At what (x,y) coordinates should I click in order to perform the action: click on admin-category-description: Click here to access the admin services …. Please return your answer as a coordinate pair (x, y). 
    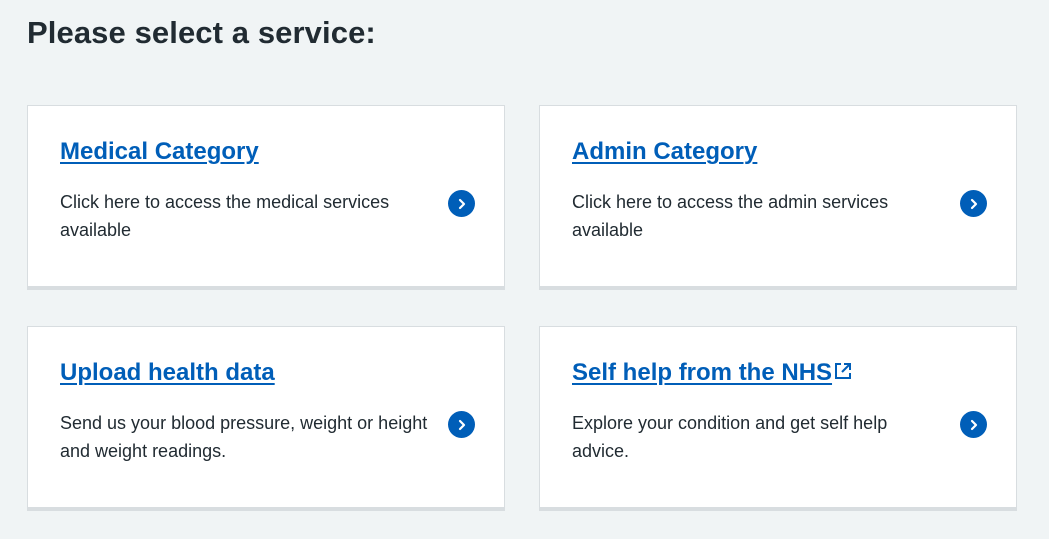
    Looking at the image, I should click on (730, 216).